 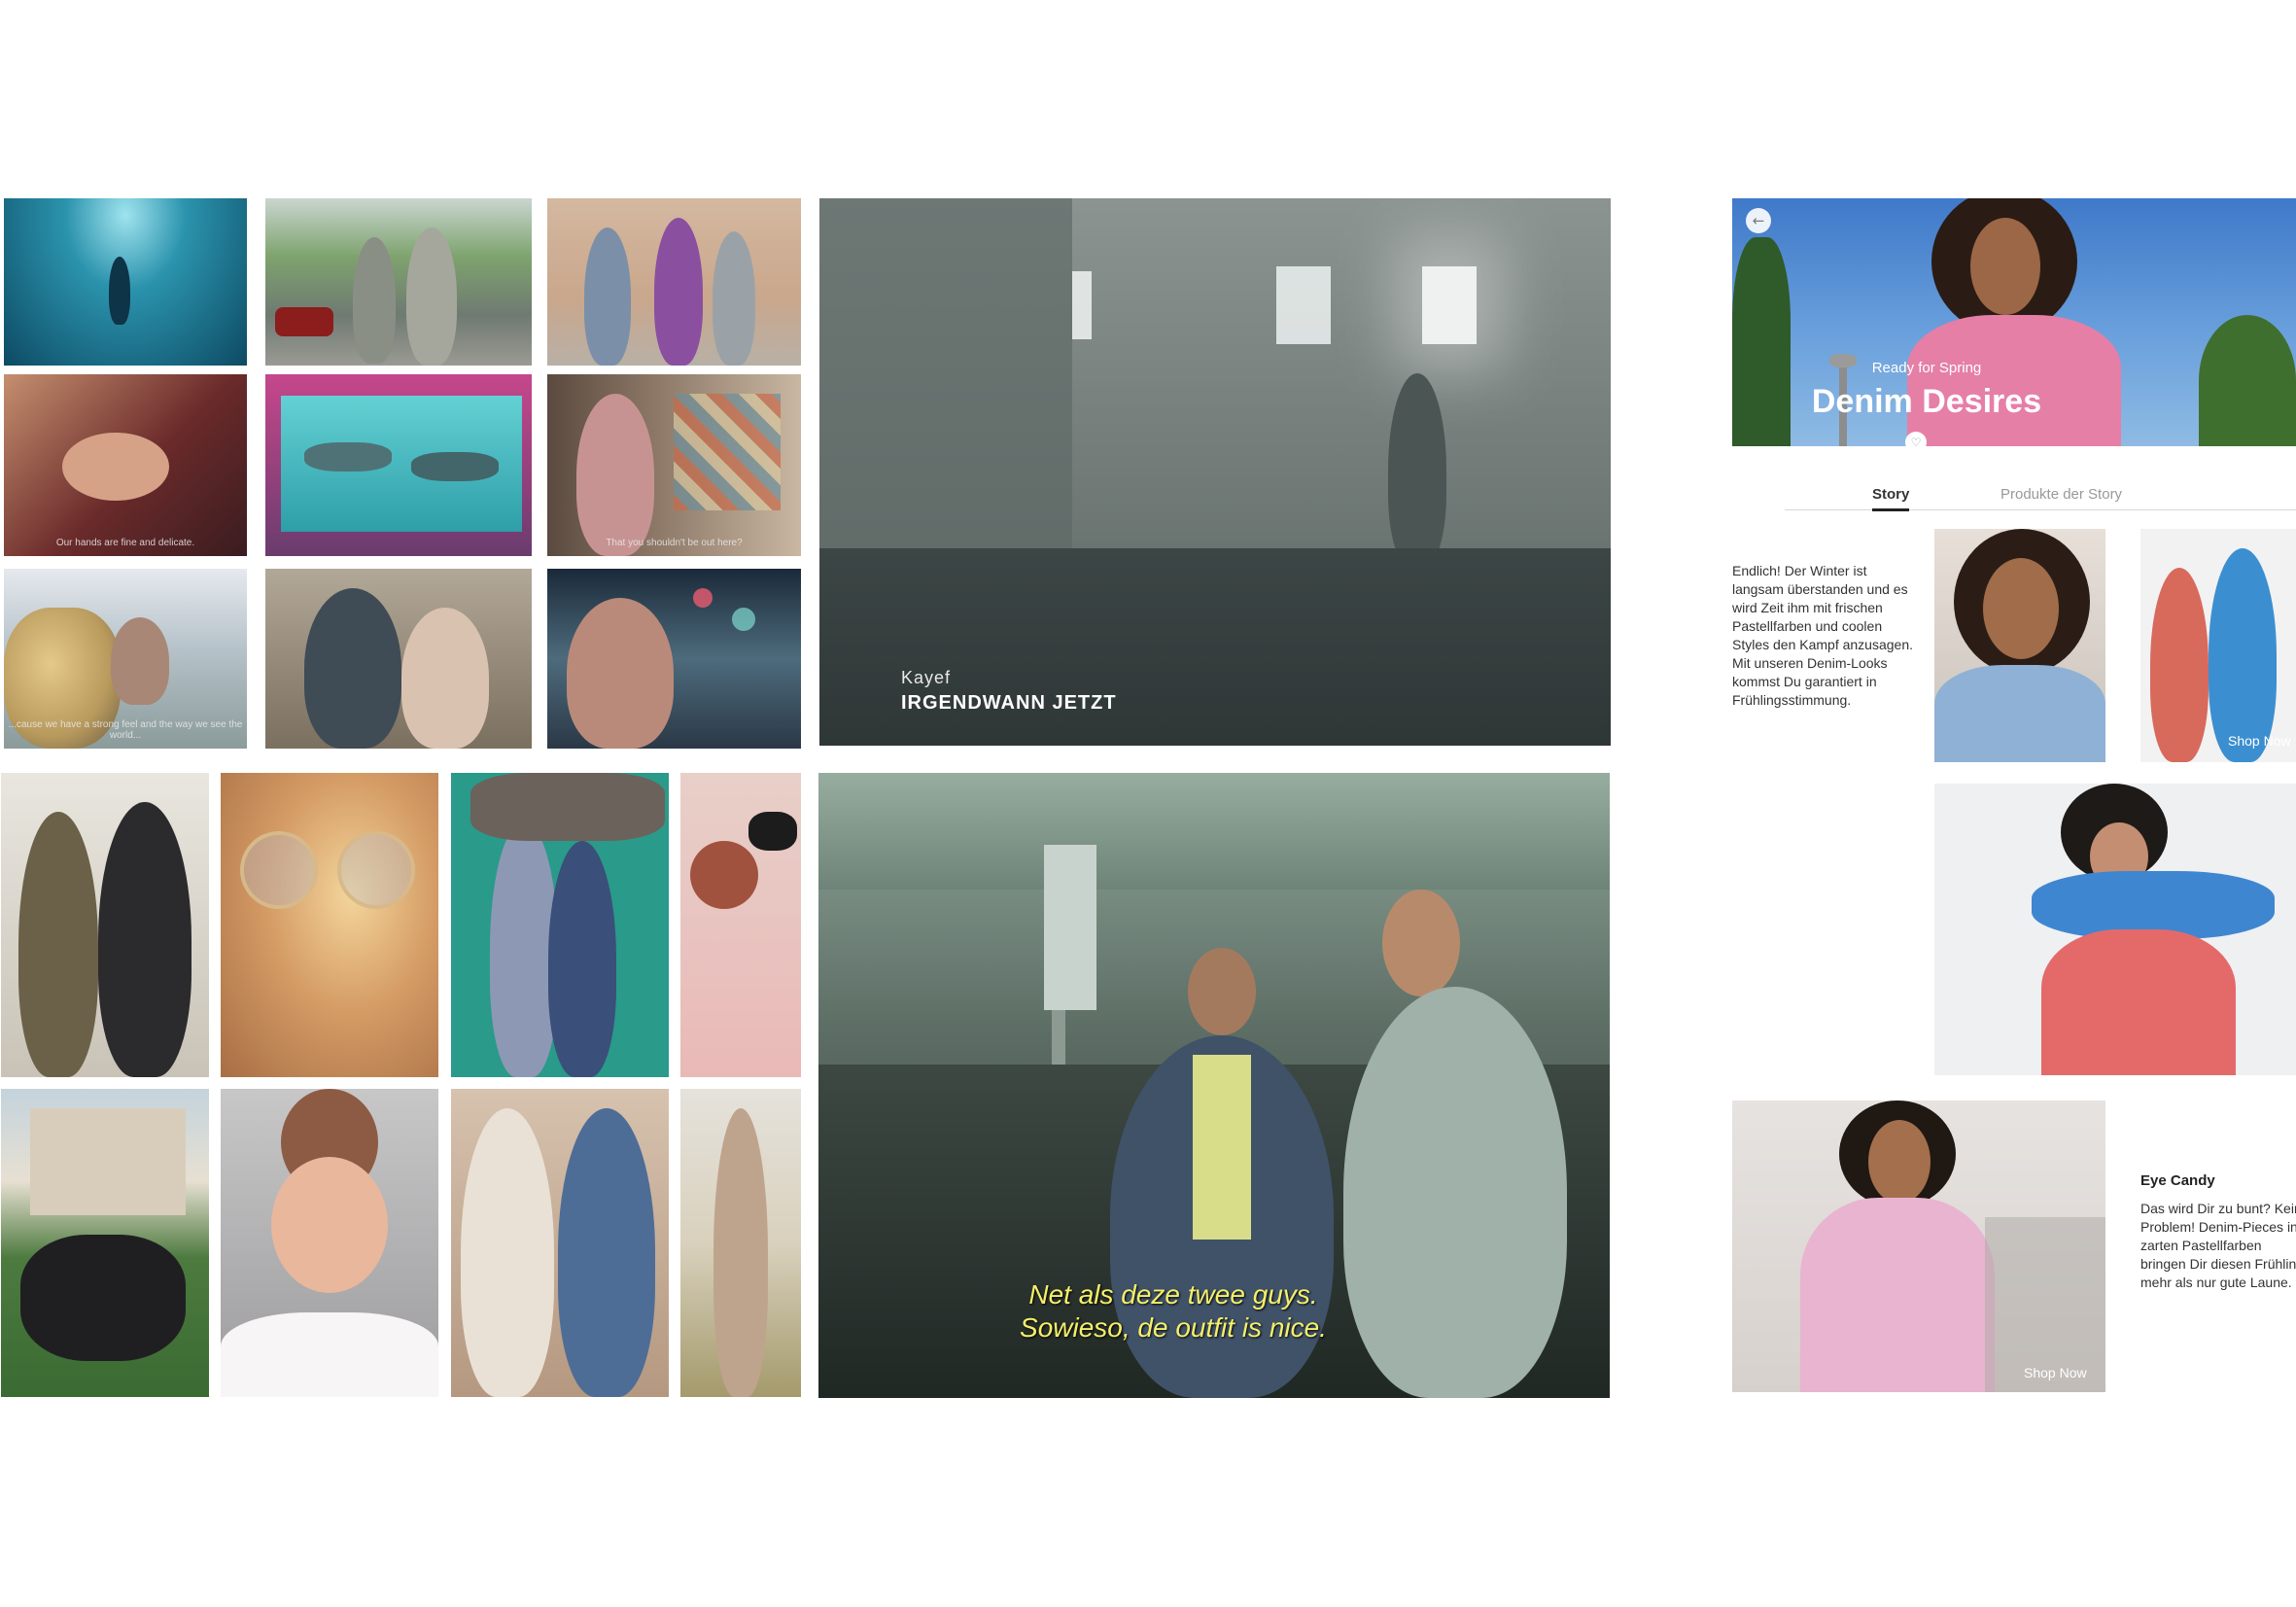 I want to click on moodboard-tile-laughing-friends, so click(x=560, y=1243).